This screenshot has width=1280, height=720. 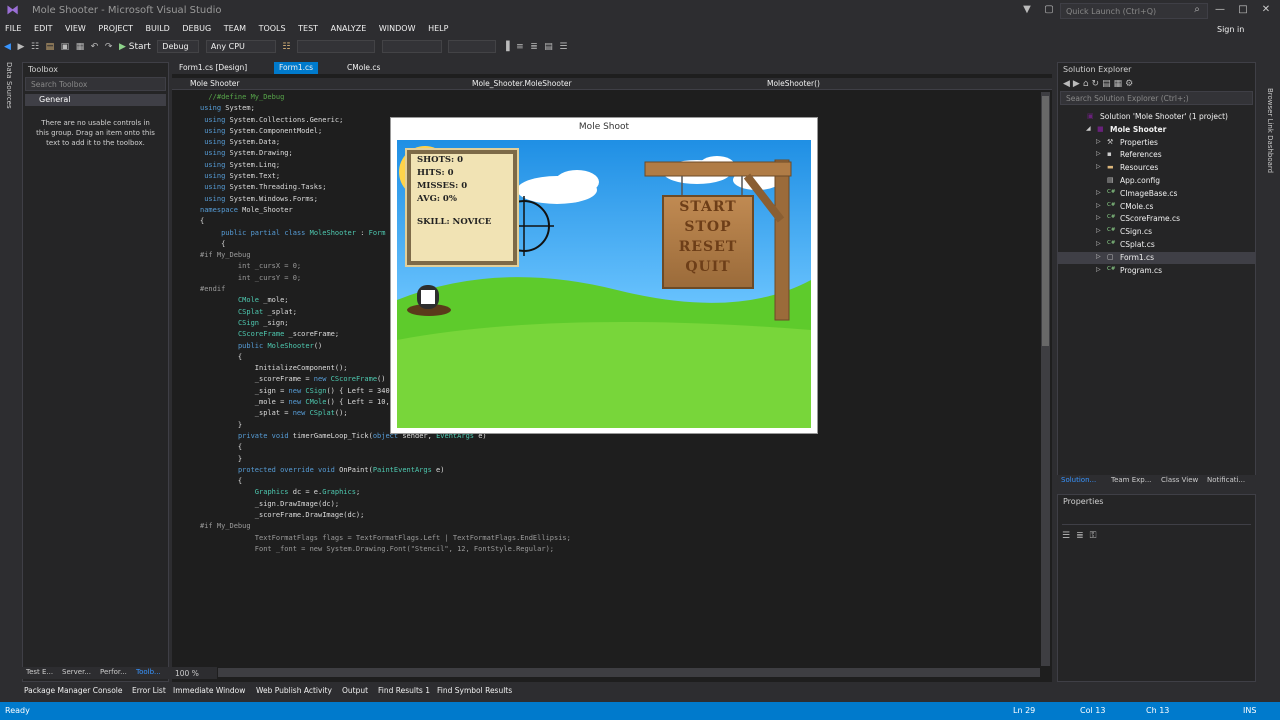 I want to click on browser-select, so click(x=411, y=46).